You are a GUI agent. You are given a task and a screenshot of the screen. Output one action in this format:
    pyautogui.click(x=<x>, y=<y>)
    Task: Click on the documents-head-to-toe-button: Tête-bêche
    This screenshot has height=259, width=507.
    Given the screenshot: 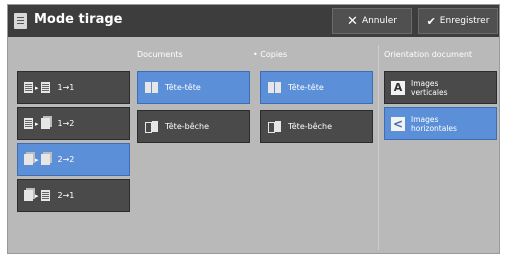 What is the action you would take?
    pyautogui.click(x=193, y=126)
    